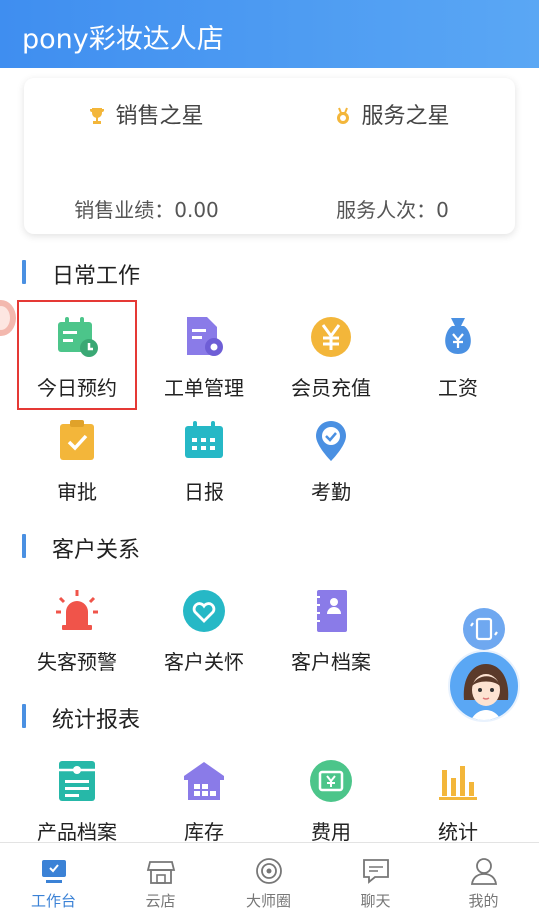 This screenshot has height=921, width=539. Describe the element at coordinates (331, 441) in the screenshot. I see `location-check-icon` at that location.